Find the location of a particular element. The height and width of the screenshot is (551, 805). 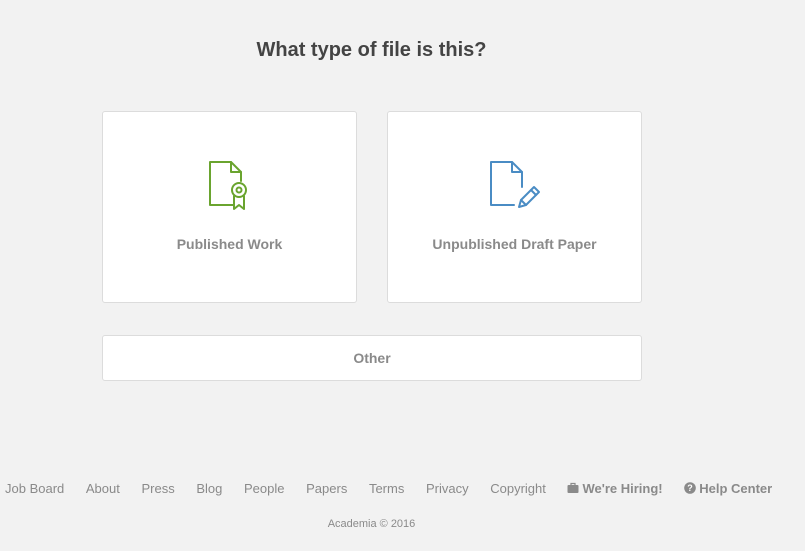

briefcase-icon is located at coordinates (573, 488).